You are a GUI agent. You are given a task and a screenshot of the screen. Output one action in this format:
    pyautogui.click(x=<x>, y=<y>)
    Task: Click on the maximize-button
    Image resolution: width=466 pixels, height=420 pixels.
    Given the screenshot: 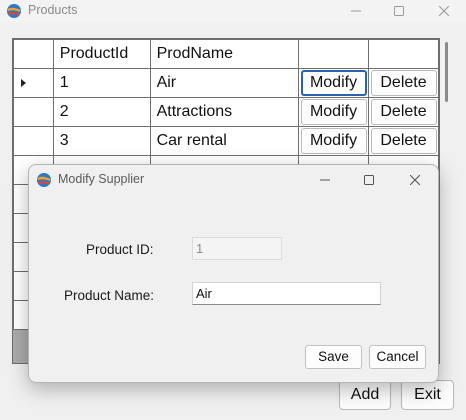 What is the action you would take?
    pyautogui.click(x=399, y=11)
    